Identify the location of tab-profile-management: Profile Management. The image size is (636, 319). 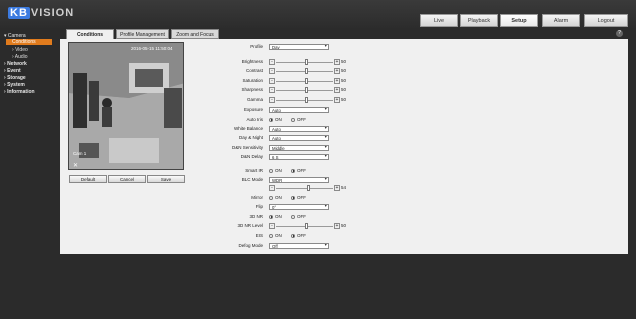
(142, 34).